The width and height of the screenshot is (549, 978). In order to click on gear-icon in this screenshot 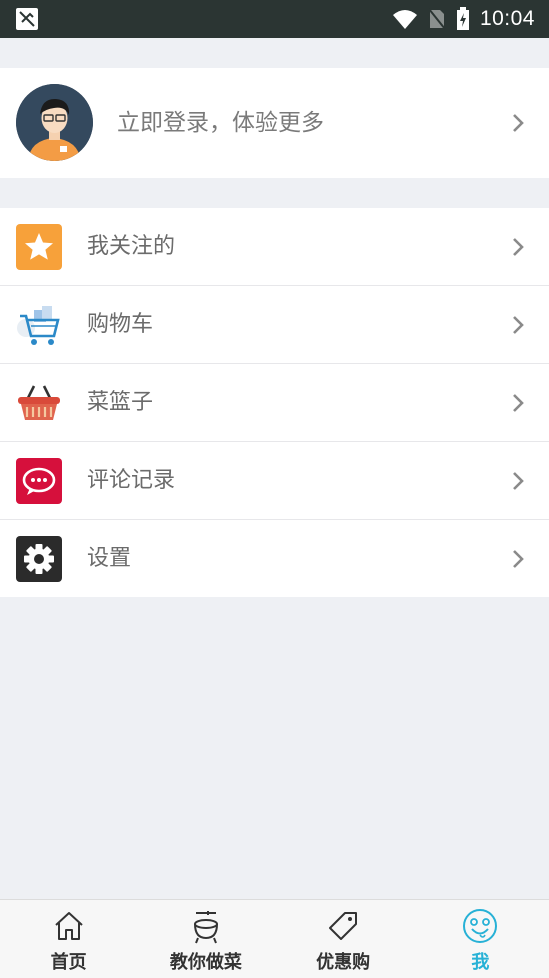, I will do `click(39, 559)`.